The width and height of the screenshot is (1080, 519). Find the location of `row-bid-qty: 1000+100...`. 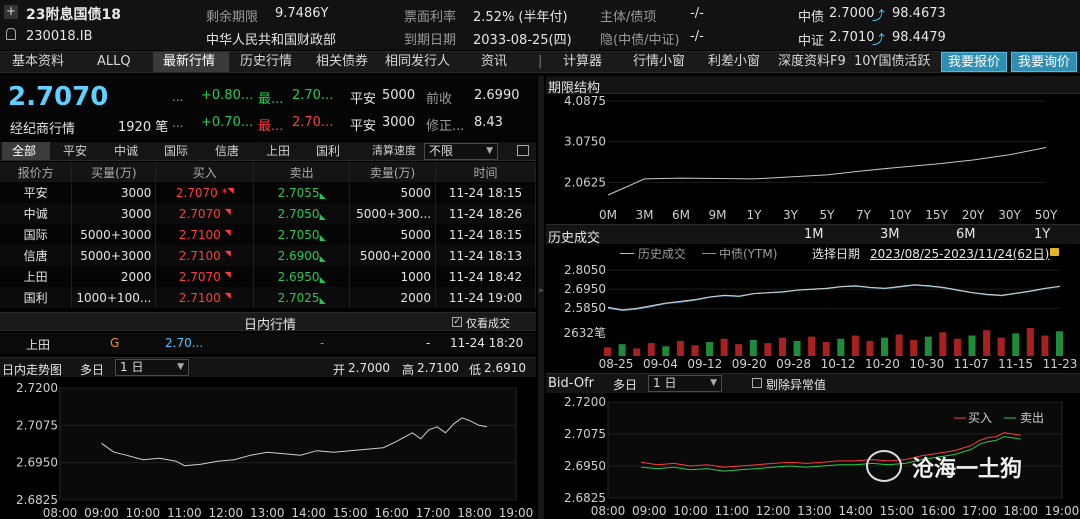

row-bid-qty: 1000+100... is located at coordinates (114, 297).